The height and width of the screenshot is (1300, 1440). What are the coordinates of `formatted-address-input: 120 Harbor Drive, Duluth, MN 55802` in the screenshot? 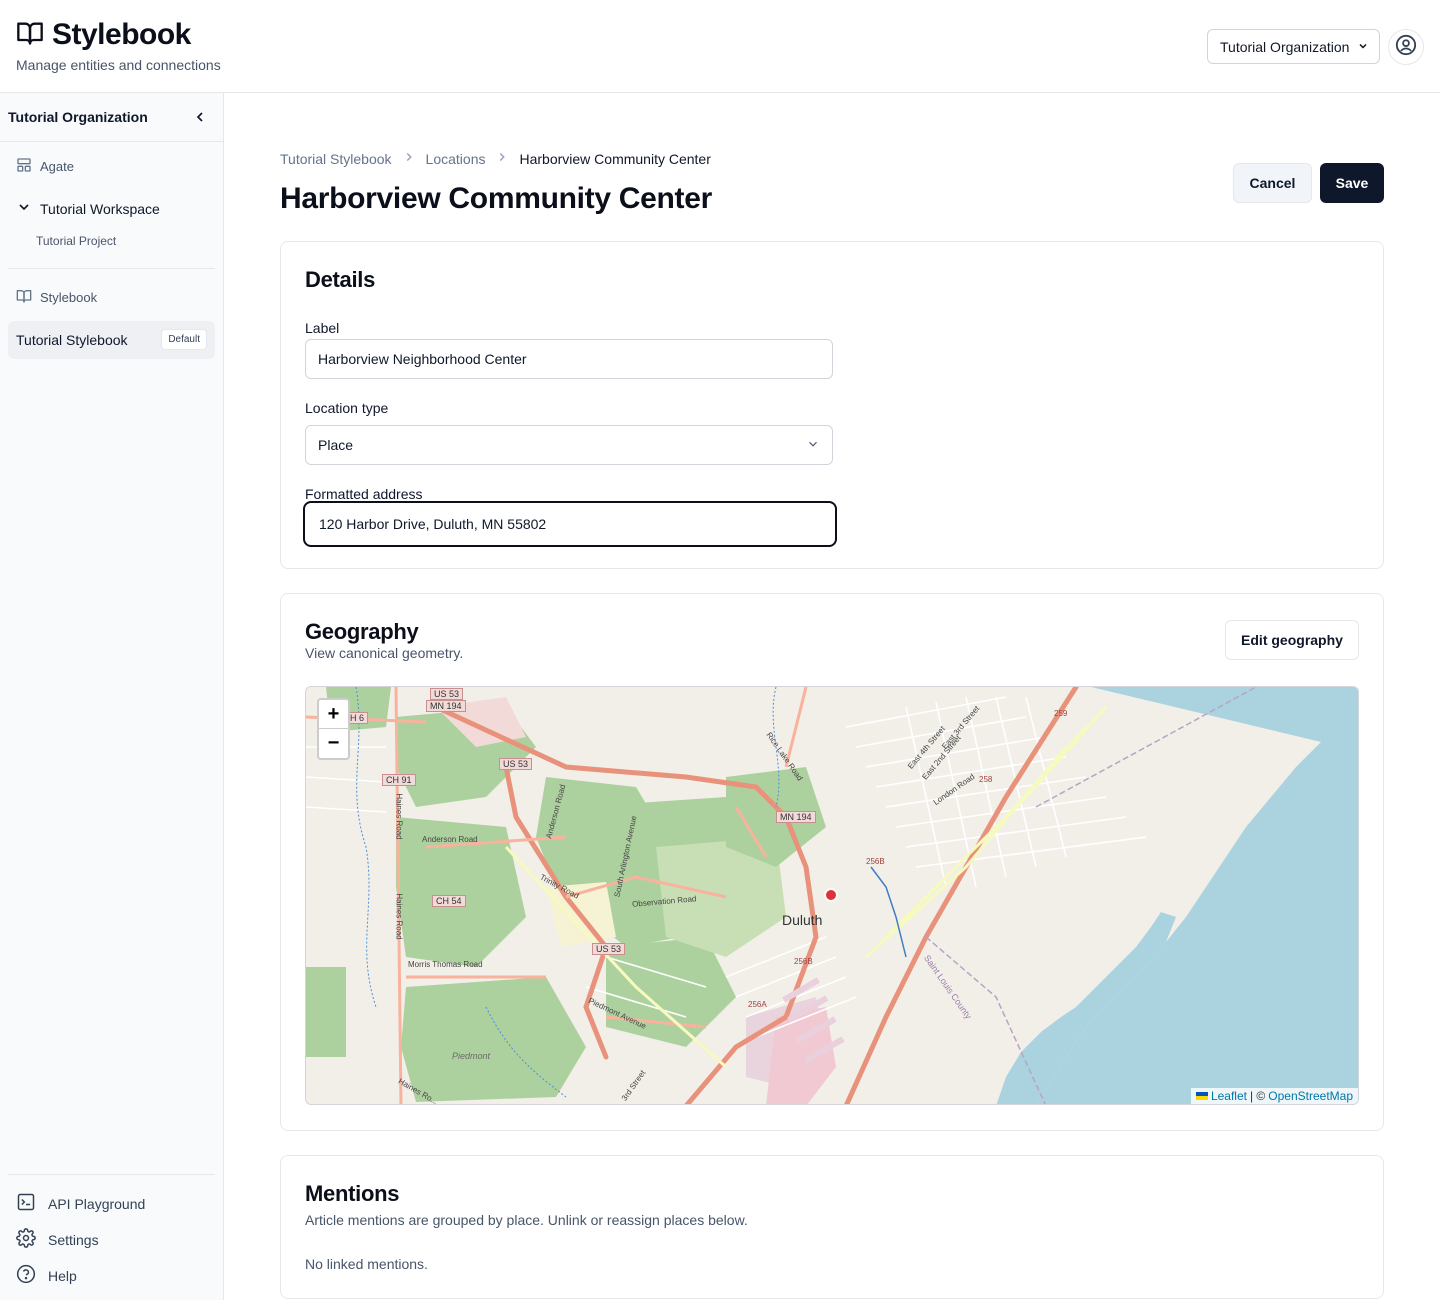 It's located at (570, 524).